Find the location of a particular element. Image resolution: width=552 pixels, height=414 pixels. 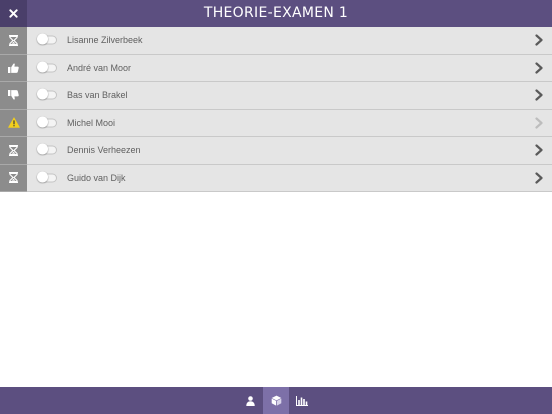

list-item: Michel Mooi is located at coordinates (276, 123).